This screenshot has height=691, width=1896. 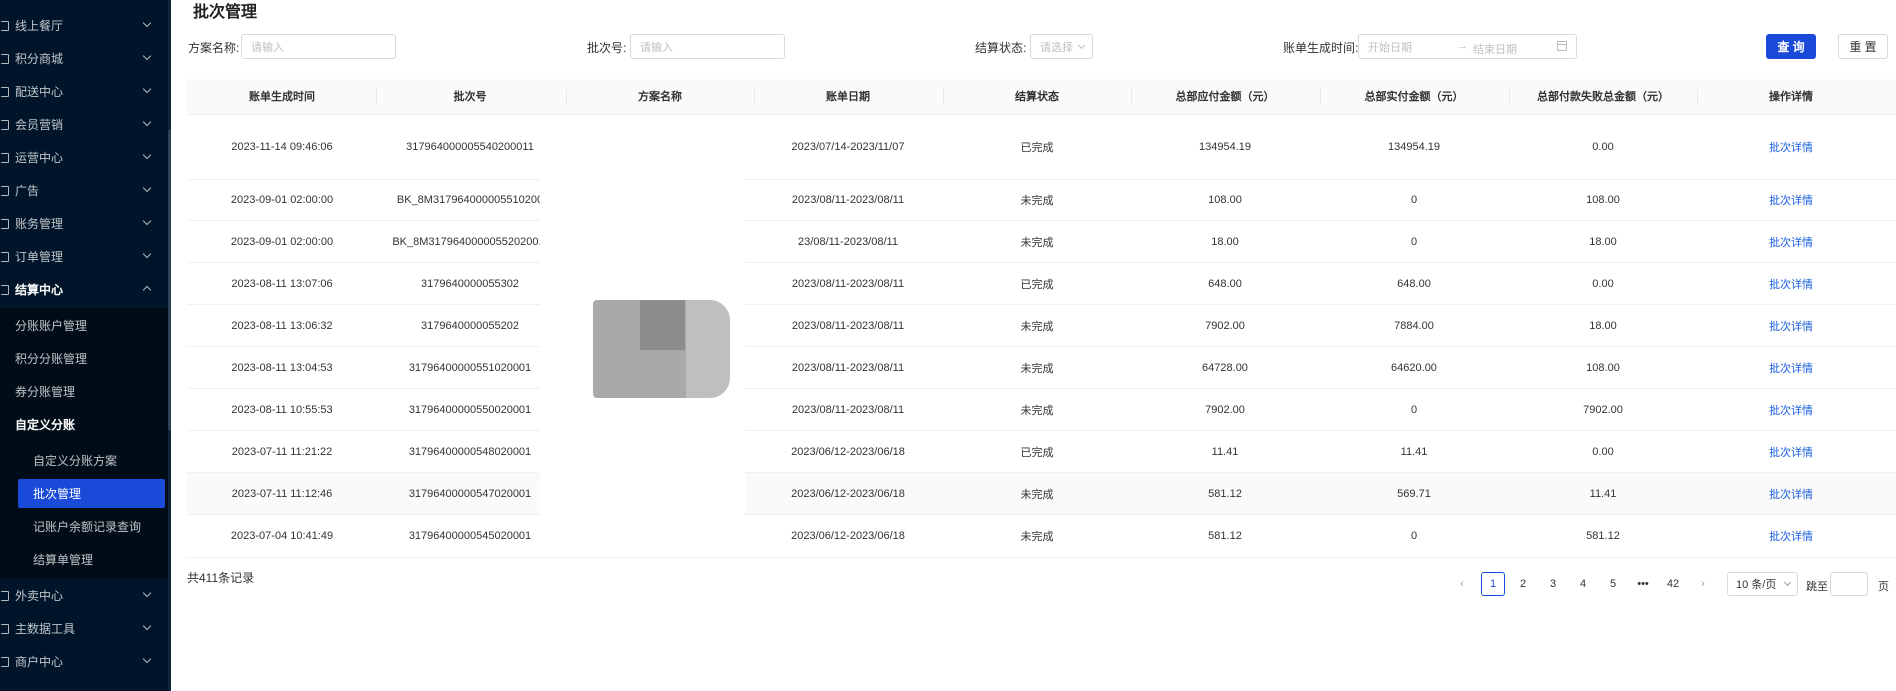 I want to click on plan-name-input: 请输入, so click(x=318, y=46).